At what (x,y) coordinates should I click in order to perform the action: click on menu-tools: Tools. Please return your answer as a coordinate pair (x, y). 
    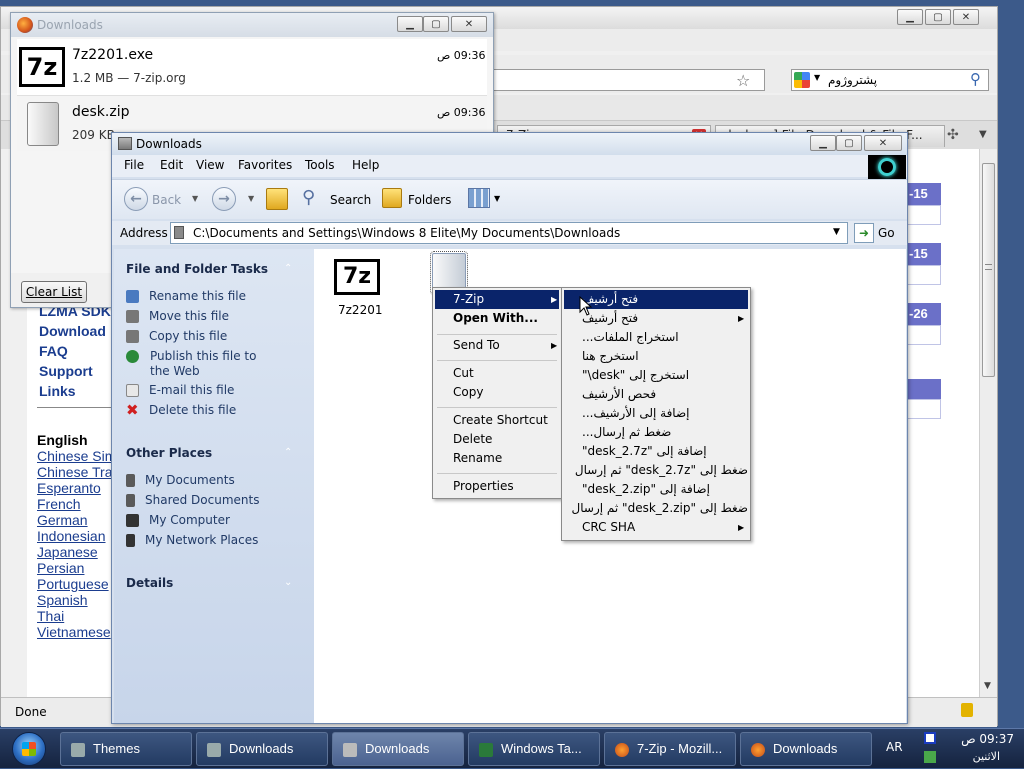
    Looking at the image, I should click on (320, 165).